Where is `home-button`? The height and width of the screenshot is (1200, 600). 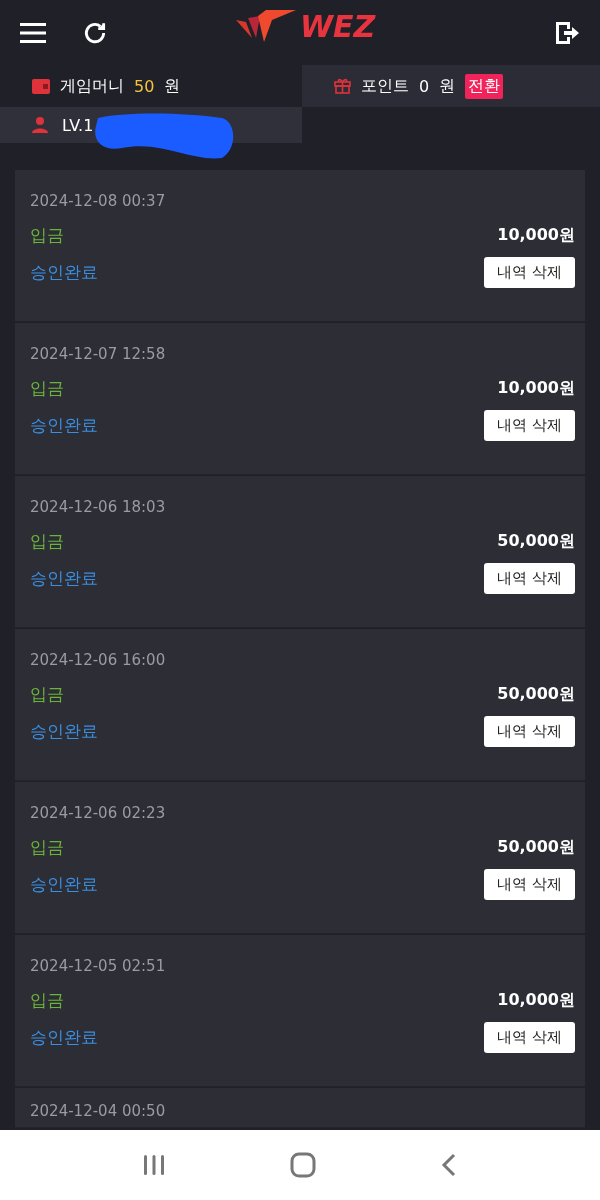
home-button is located at coordinates (303, 1165).